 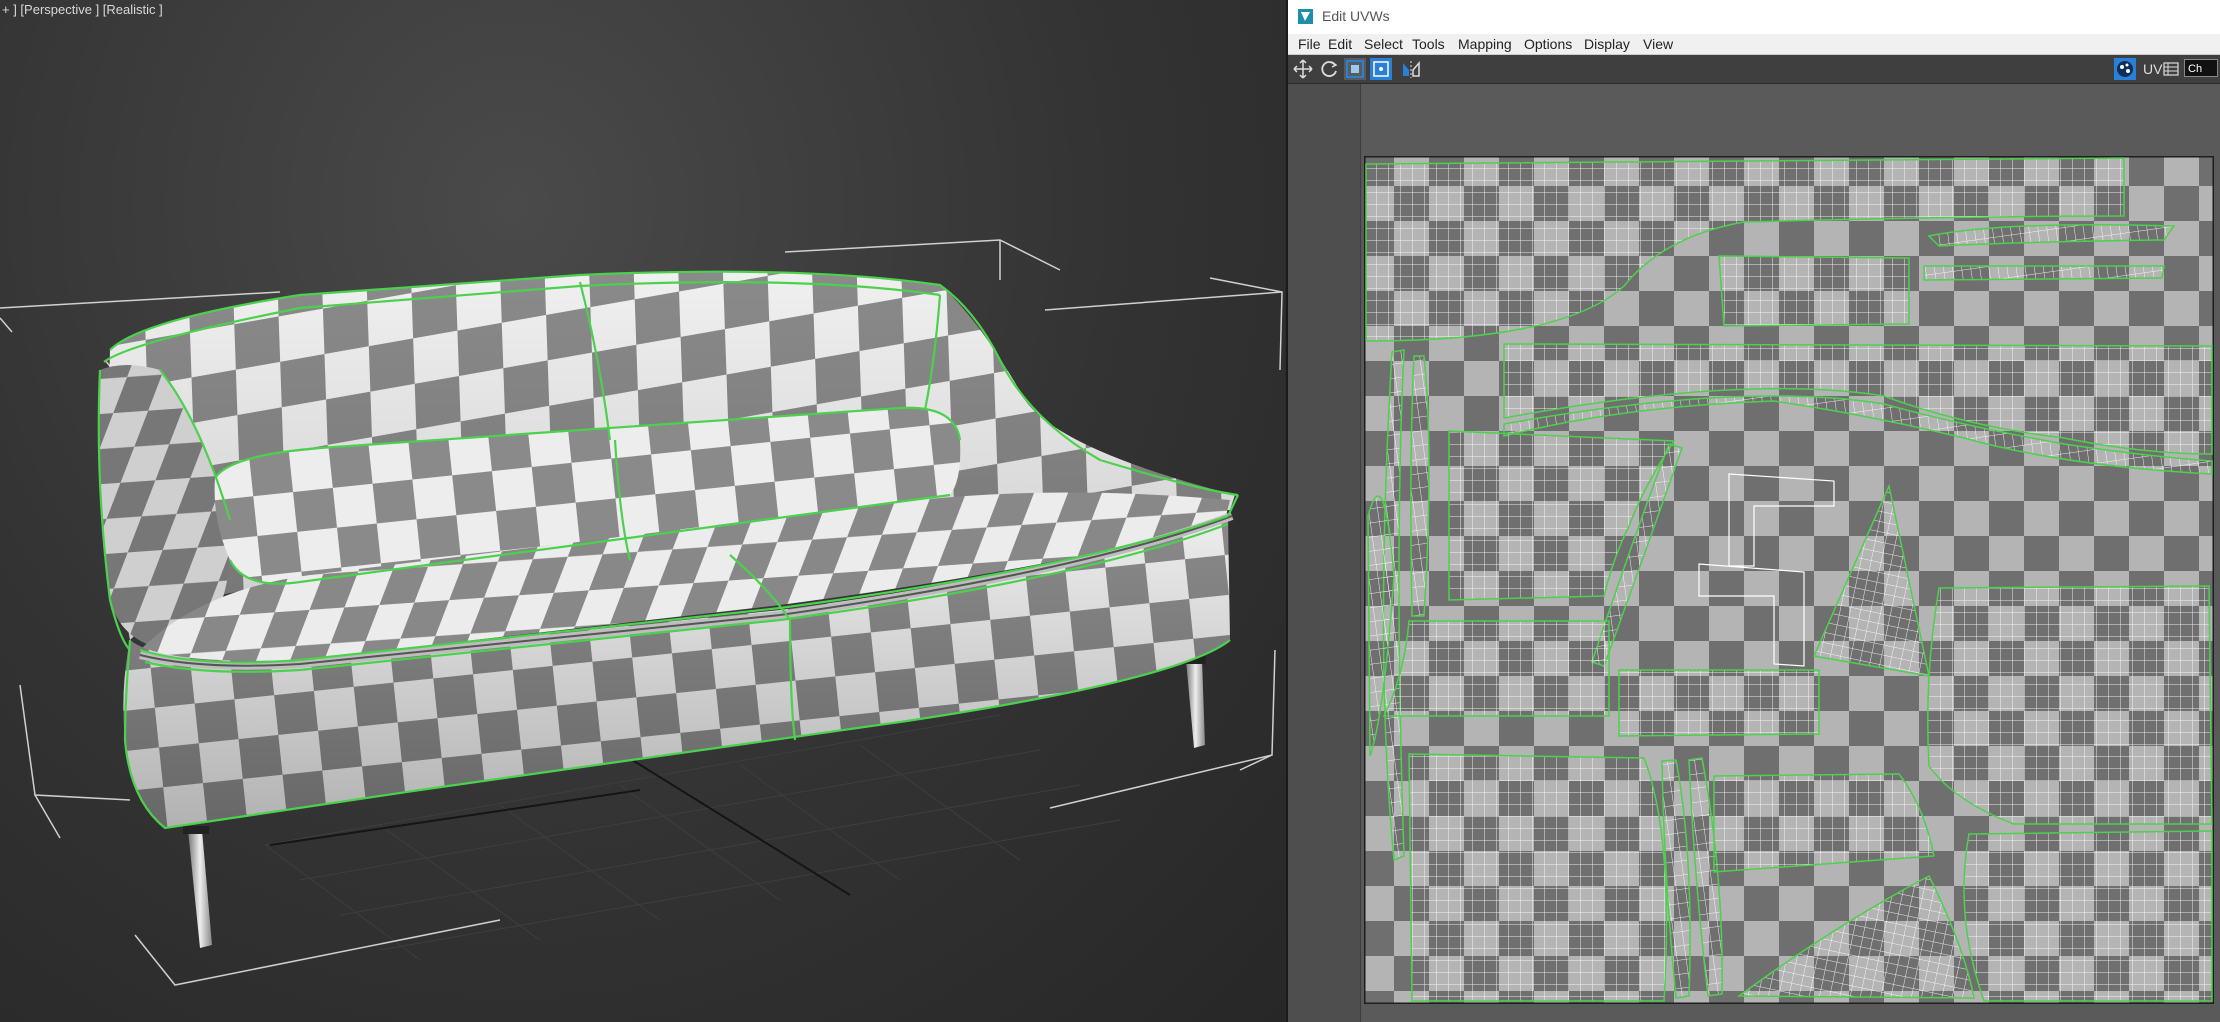 What do you see at coordinates (1658, 44) in the screenshot?
I see `menu-view: View` at bounding box center [1658, 44].